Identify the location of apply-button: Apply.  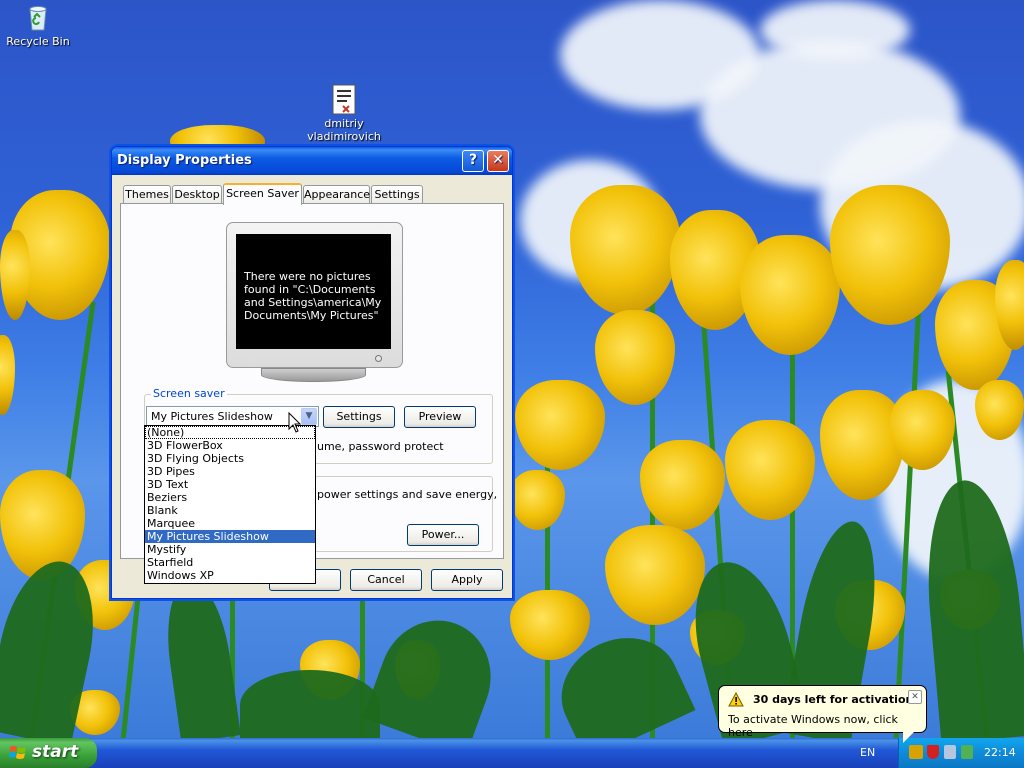
(467, 580).